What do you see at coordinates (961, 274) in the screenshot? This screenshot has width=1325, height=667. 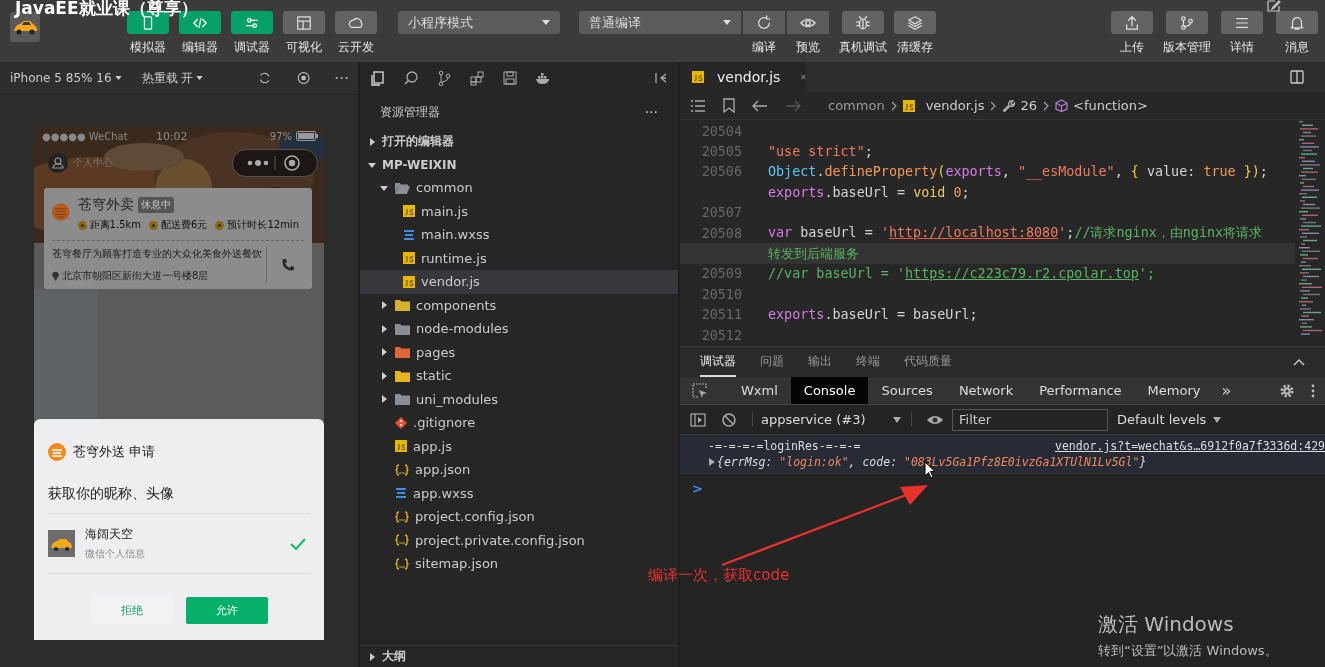 I see `code-line: //var baseUrl = 'https://c223c79.r2.cpolar.top';` at bounding box center [961, 274].